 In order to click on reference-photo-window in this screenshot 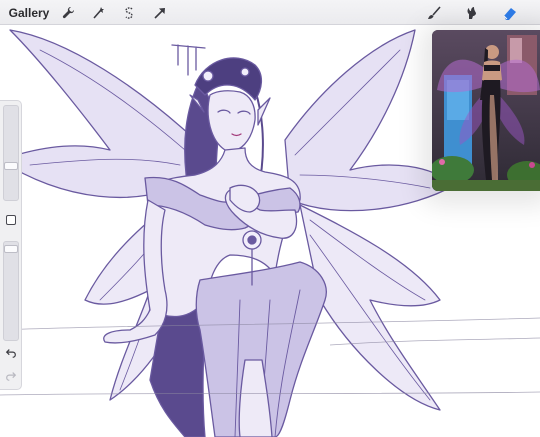, I will do `click(486, 110)`.